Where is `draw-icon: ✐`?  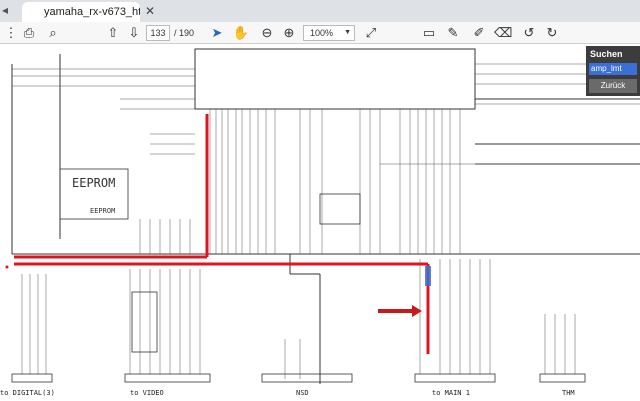
draw-icon: ✐ is located at coordinates (479, 33).